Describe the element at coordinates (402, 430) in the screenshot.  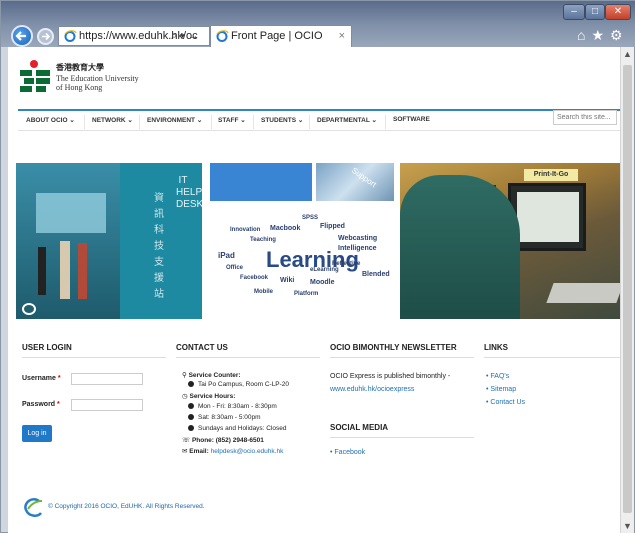
I see `social-media-heading: SOCIAL MEDIA` at that location.